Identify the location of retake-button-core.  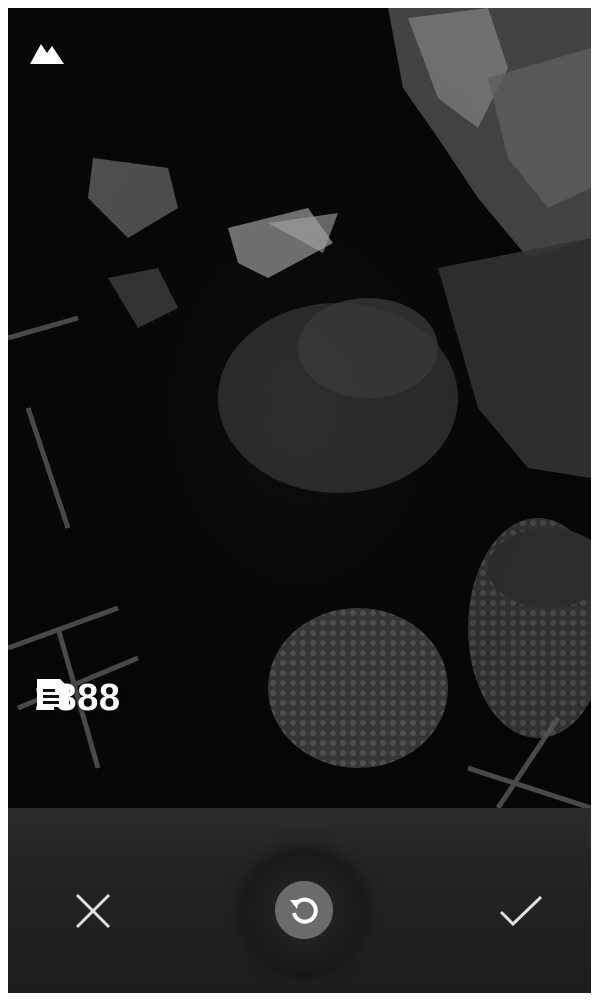
(304, 910).